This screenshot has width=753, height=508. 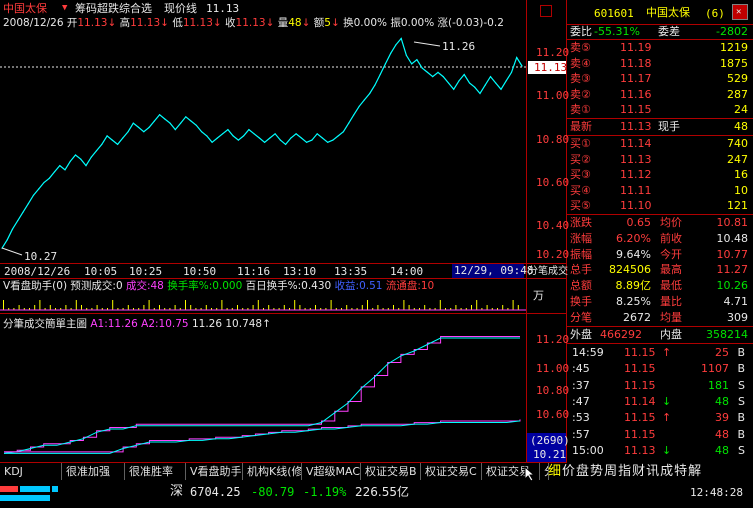 I want to click on quick-tab-3: 势, so click(x=596, y=471).